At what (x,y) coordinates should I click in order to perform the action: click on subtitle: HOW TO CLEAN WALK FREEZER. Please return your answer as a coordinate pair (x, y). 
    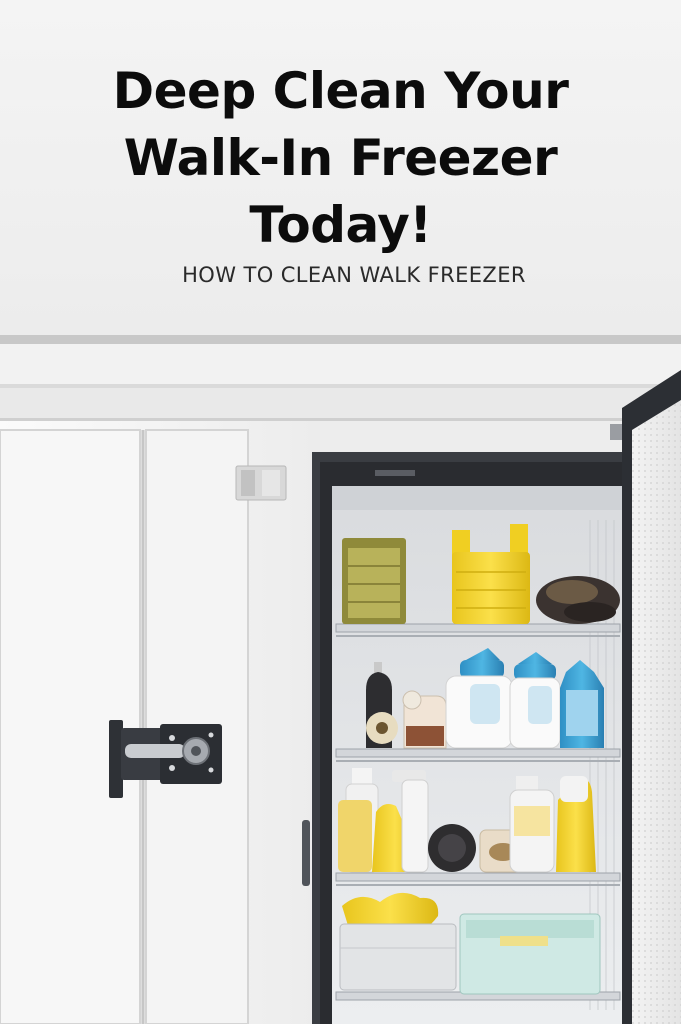
    Looking at the image, I should click on (354, 275).